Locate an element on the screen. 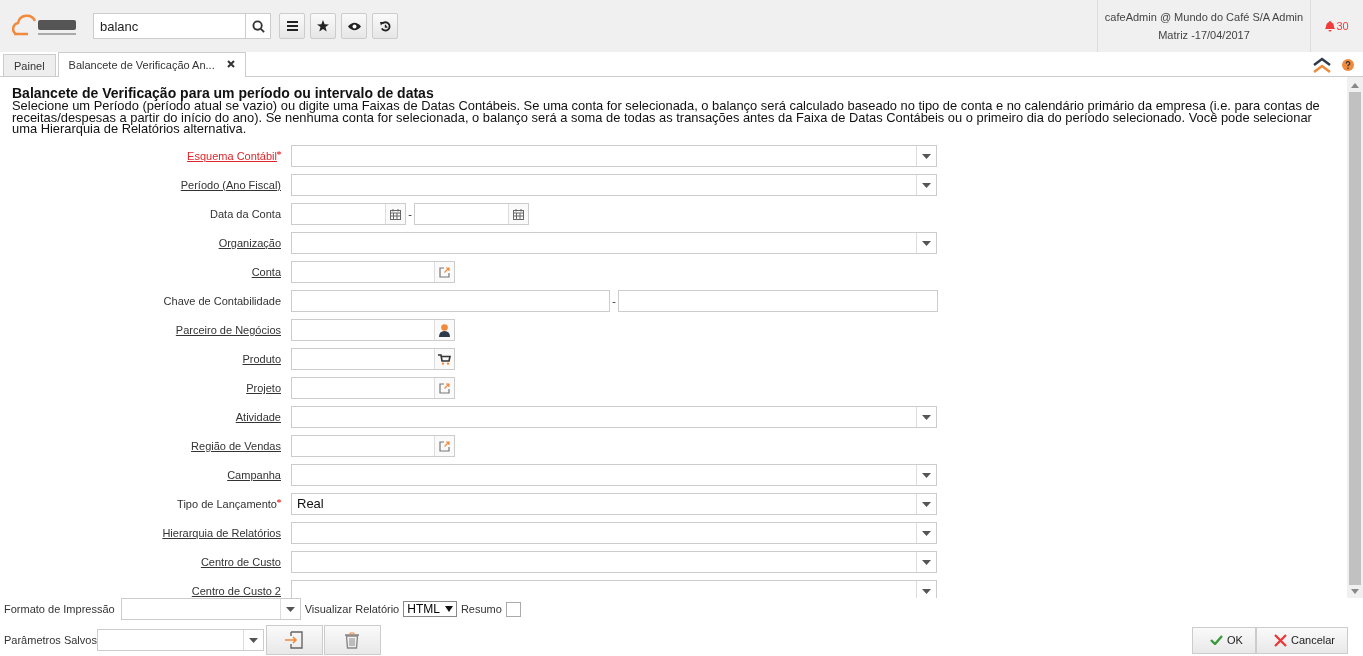  cart-icon is located at coordinates (444, 359).